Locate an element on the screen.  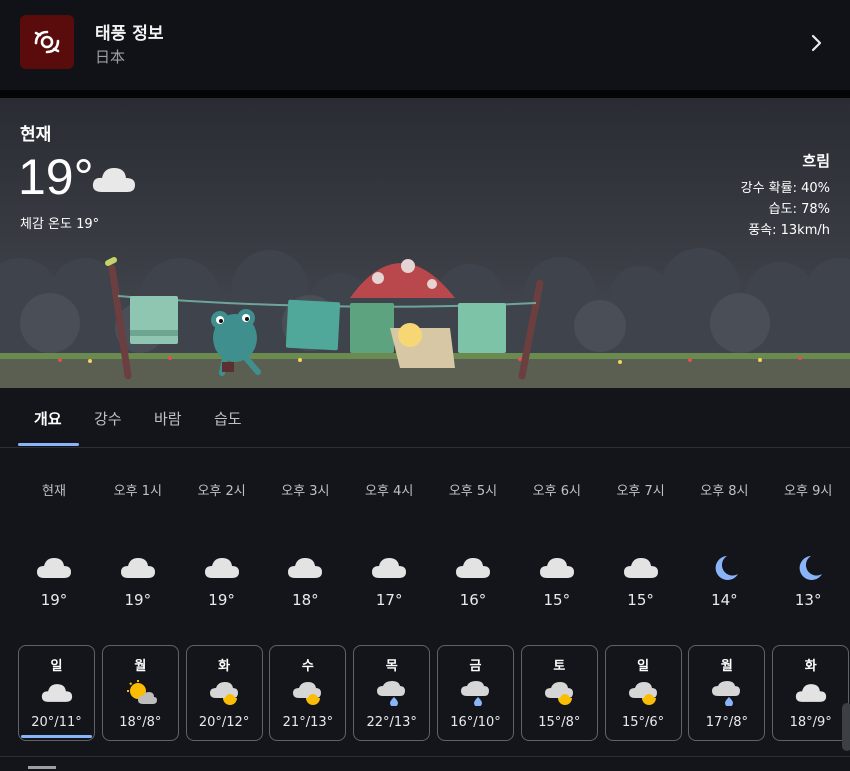
hourly-item: 오후 8시 14° is located at coordinates (724, 533).